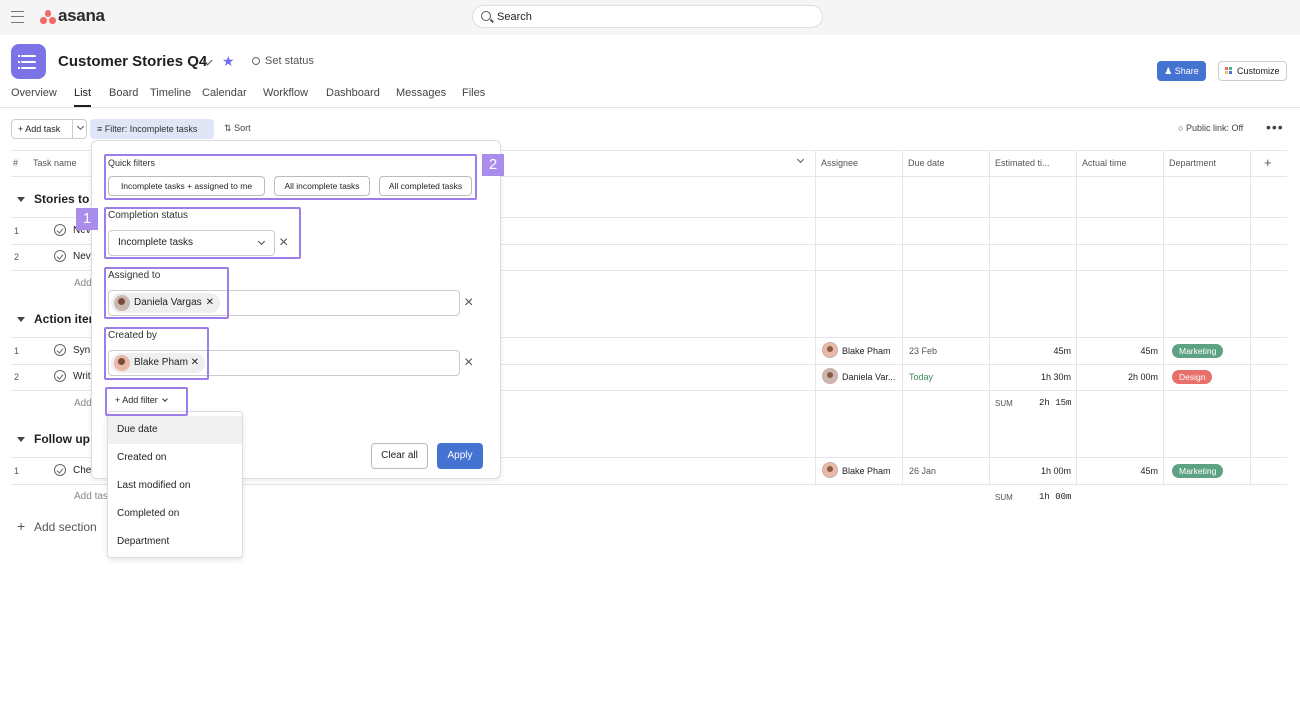 Image resolution: width=1300 pixels, height=728 pixels. What do you see at coordinates (1229, 71) in the screenshot?
I see `customize-grid-icon` at bounding box center [1229, 71].